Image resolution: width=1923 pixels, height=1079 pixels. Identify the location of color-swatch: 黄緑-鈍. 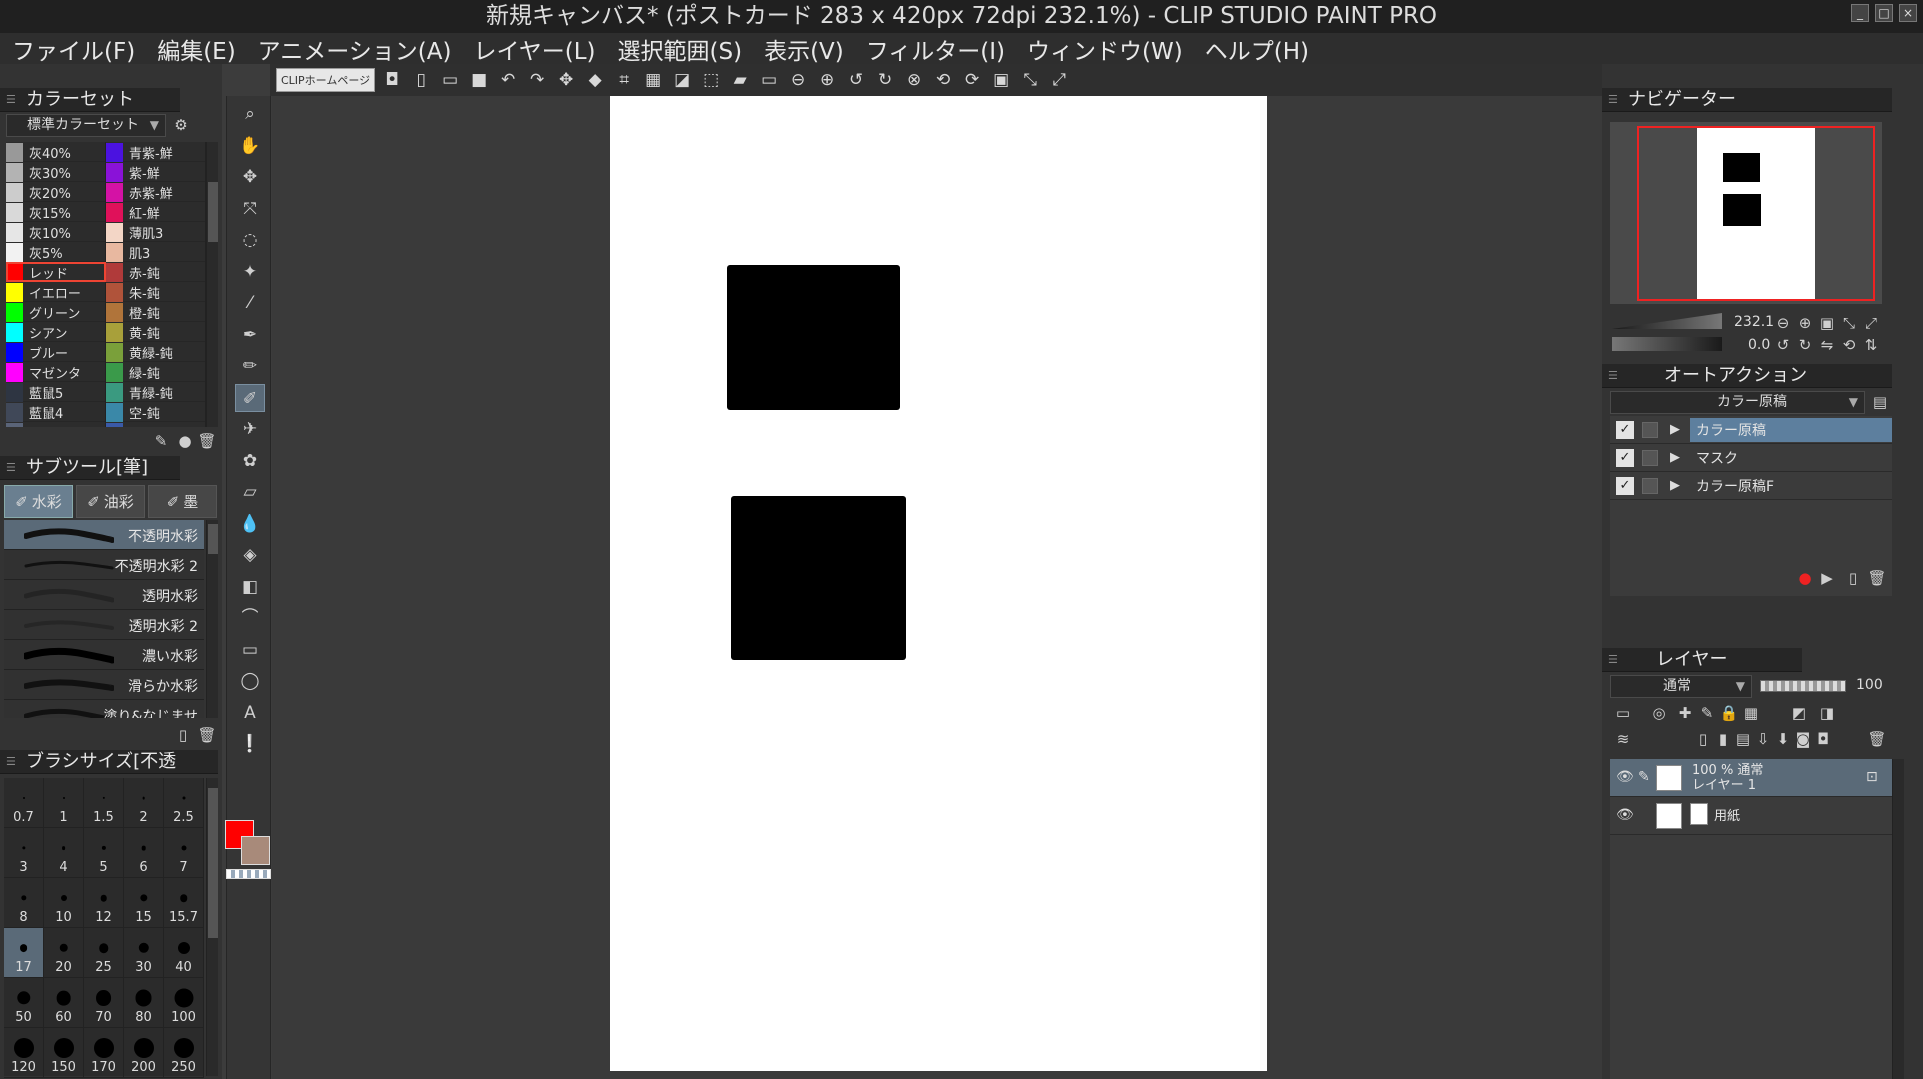
(156, 352).